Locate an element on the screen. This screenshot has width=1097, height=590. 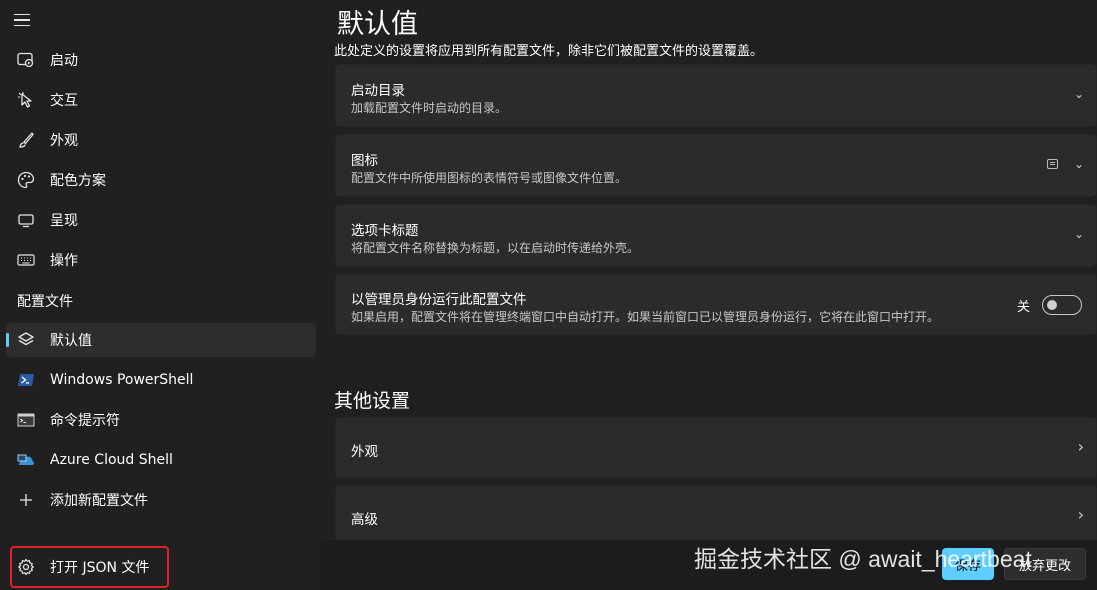
page-title: 默认值 is located at coordinates (377, 24).